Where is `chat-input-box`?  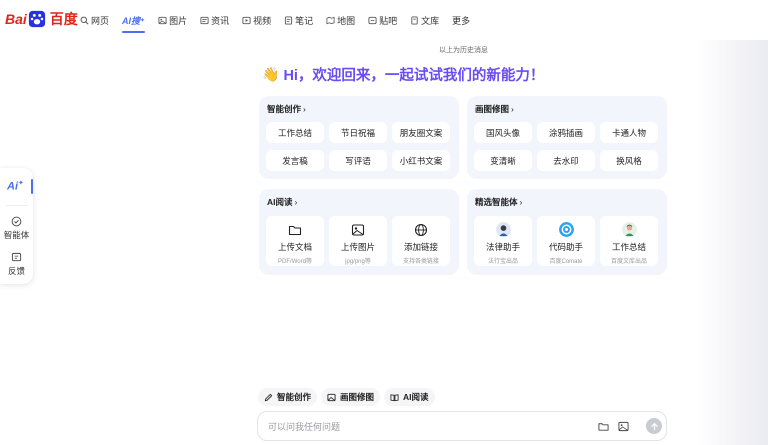
chat-input-box is located at coordinates (462, 426).